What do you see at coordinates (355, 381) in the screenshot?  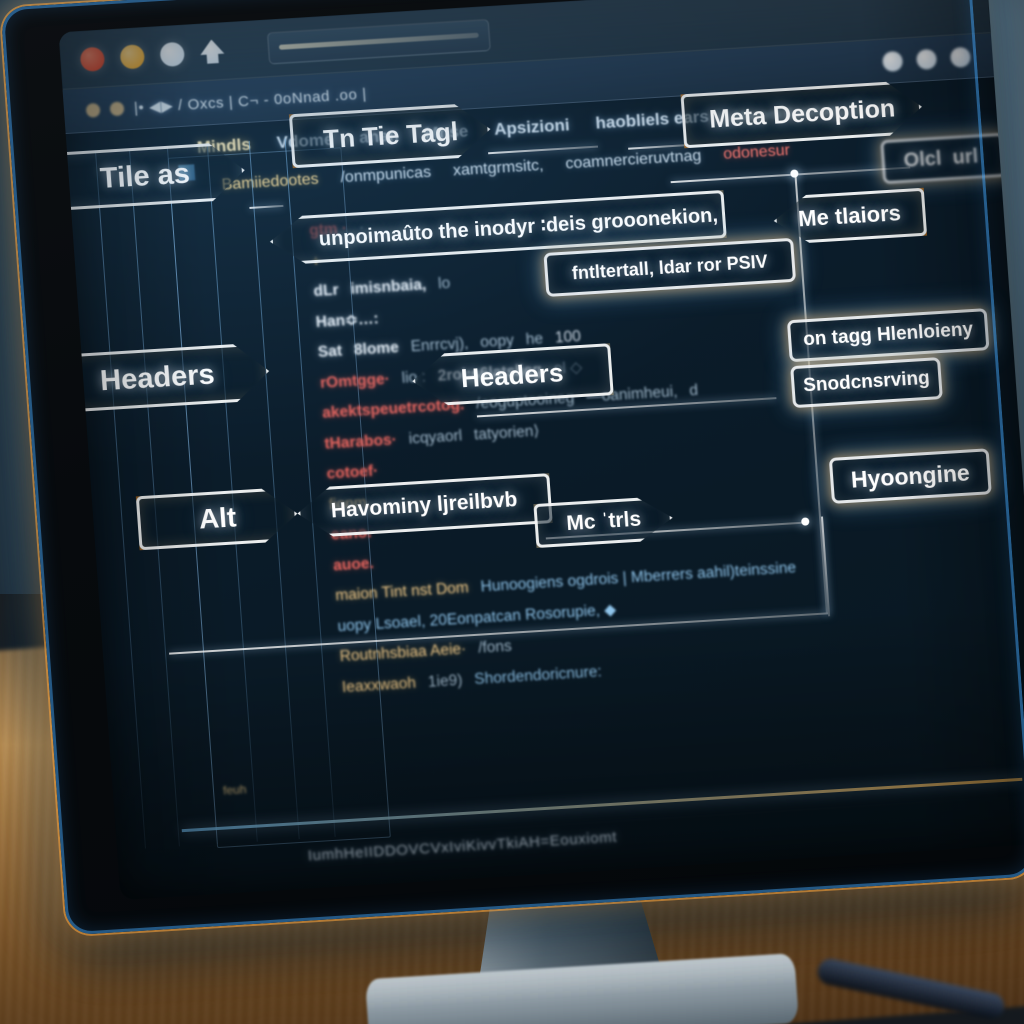 I see `code-token: rOmtgge·` at bounding box center [355, 381].